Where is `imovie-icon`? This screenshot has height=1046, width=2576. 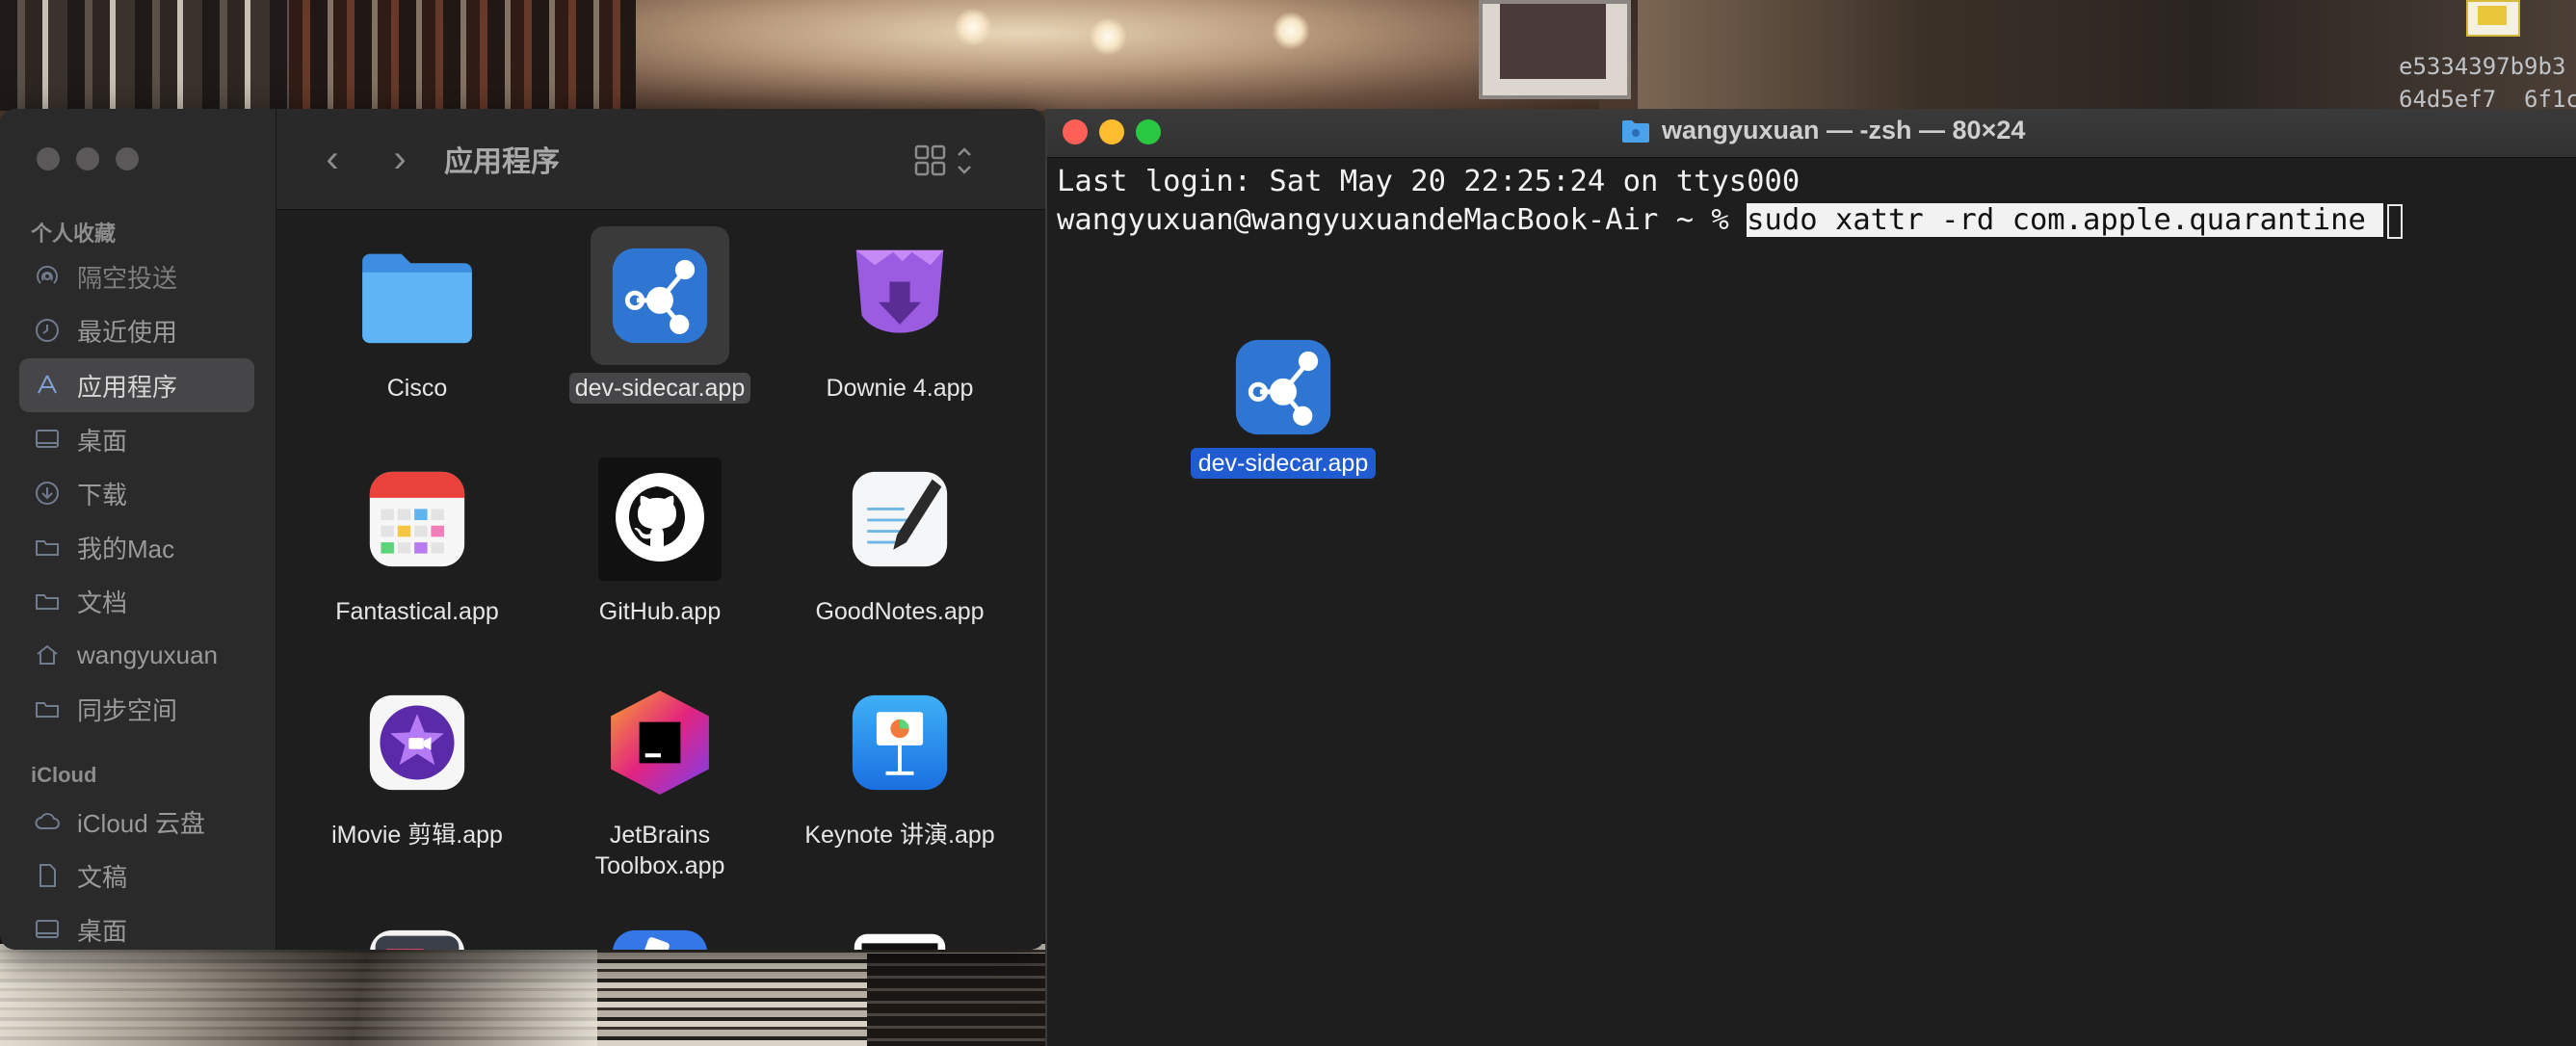
imovie-icon is located at coordinates (417, 742).